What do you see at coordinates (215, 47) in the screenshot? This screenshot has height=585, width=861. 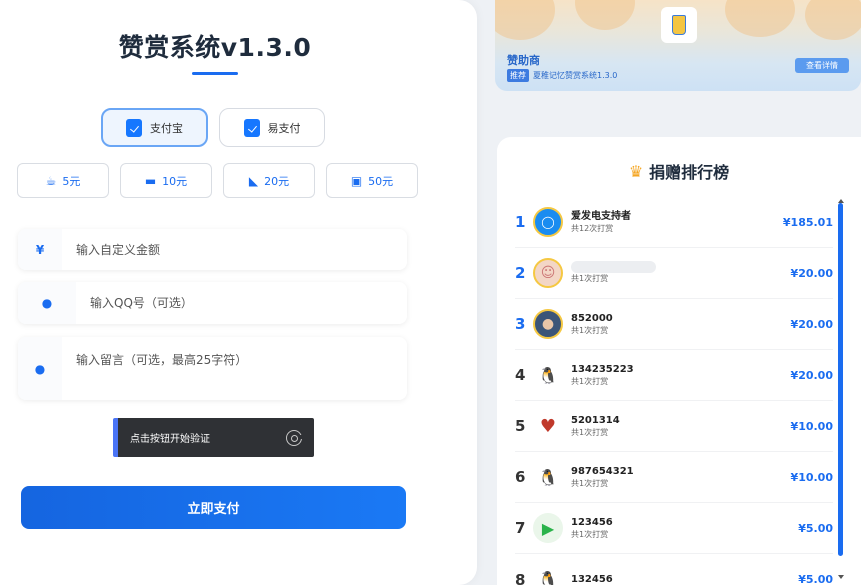 I see `page-title: 赞赏系统v1.3.0` at bounding box center [215, 47].